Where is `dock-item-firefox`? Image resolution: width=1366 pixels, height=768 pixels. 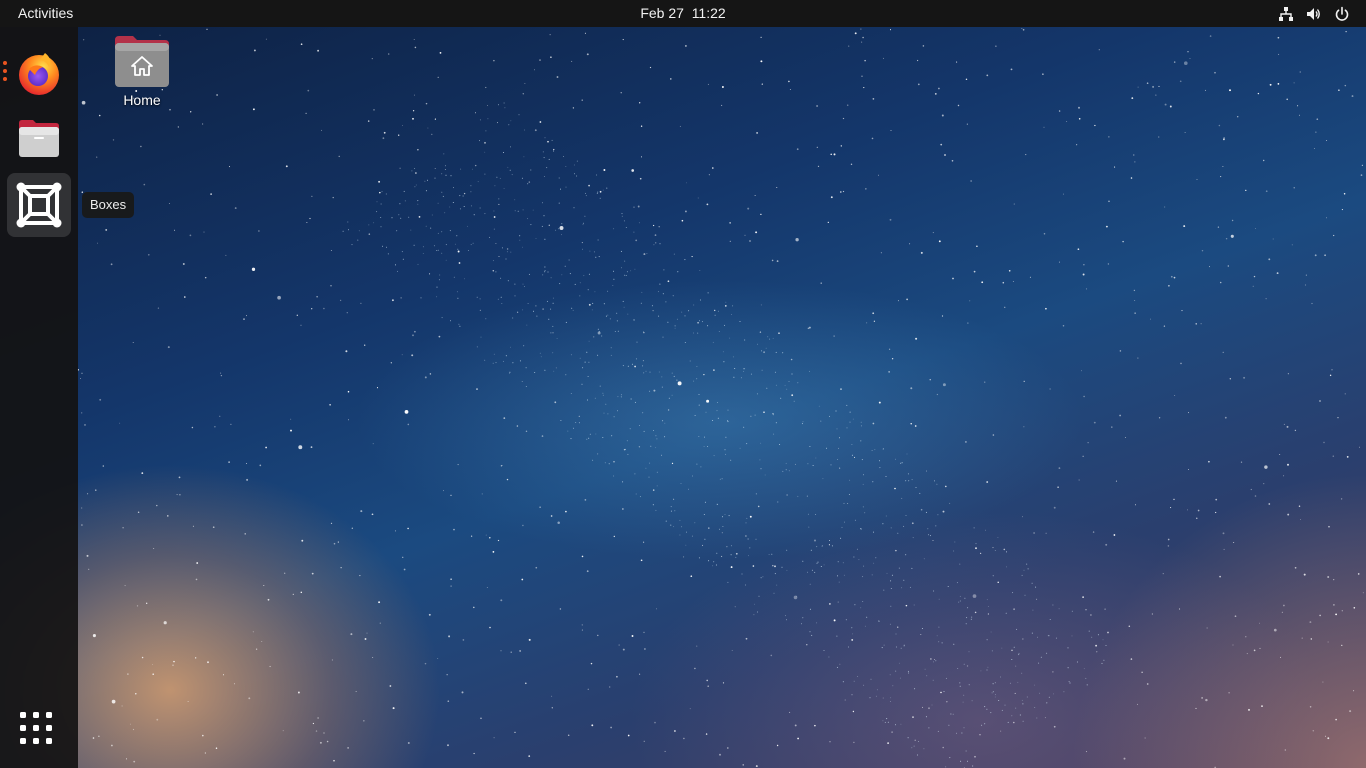 dock-item-firefox is located at coordinates (39, 73).